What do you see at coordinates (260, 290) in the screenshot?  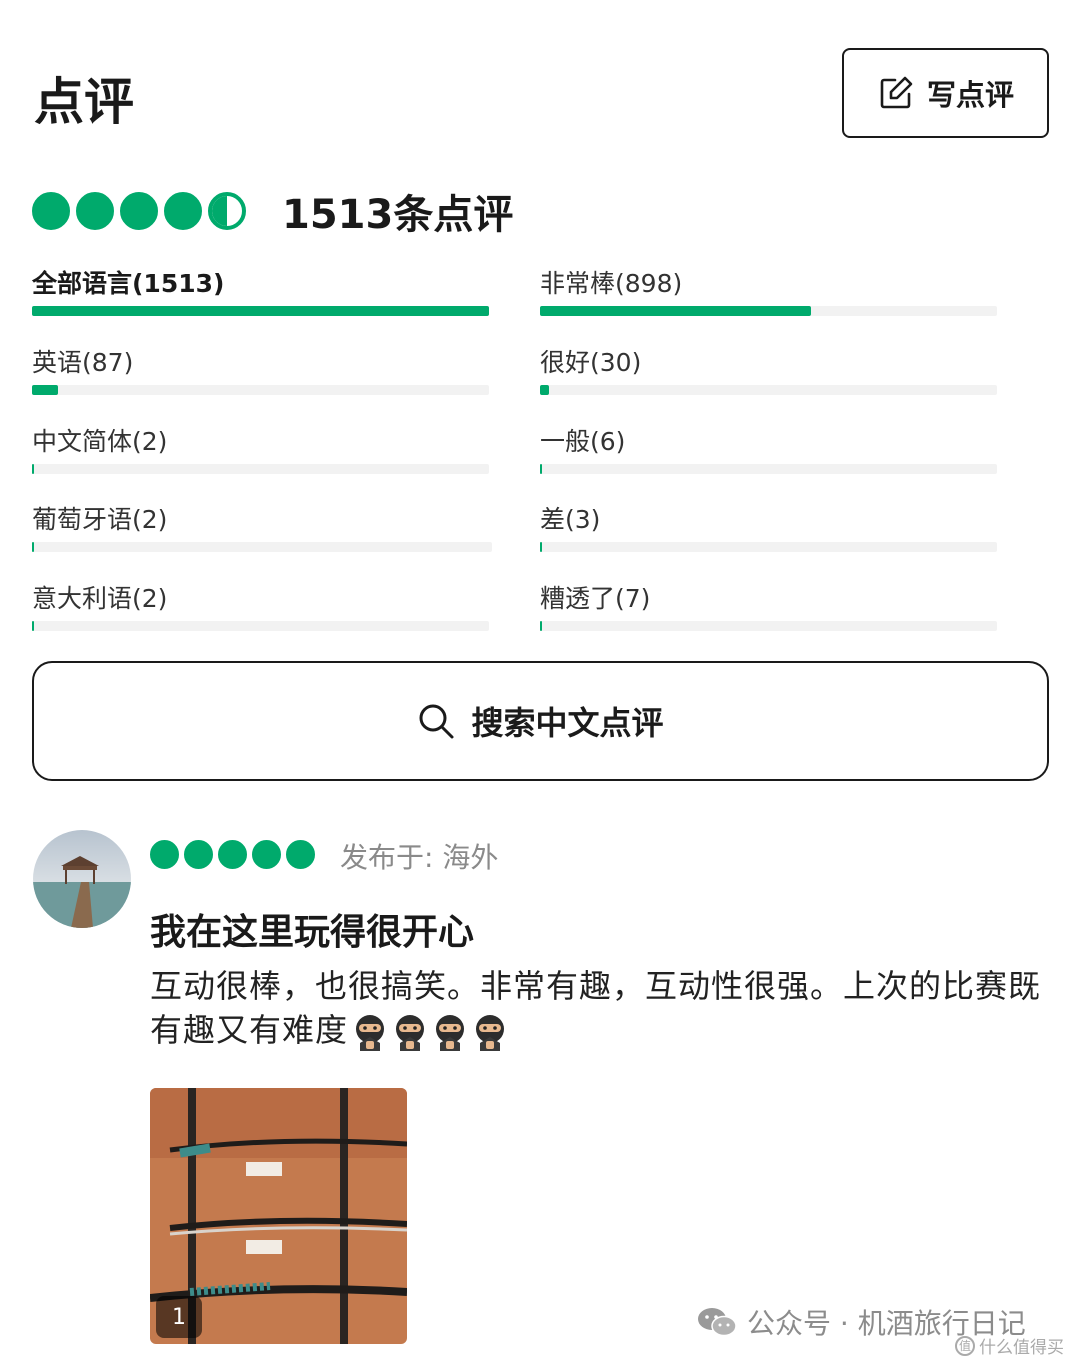 I see `filter-language-all: 全部语言(1513)` at bounding box center [260, 290].